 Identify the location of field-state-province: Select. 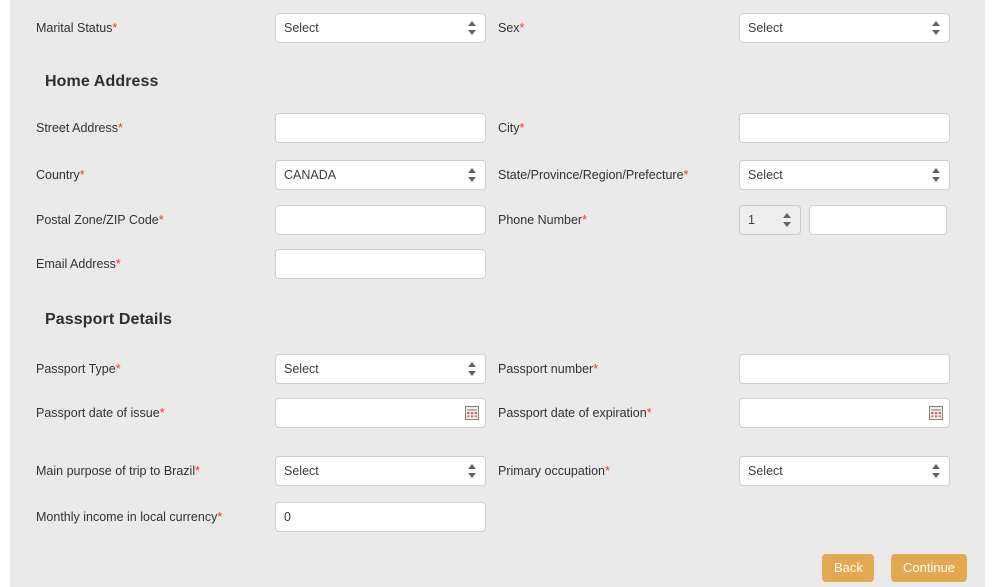
(844, 175).